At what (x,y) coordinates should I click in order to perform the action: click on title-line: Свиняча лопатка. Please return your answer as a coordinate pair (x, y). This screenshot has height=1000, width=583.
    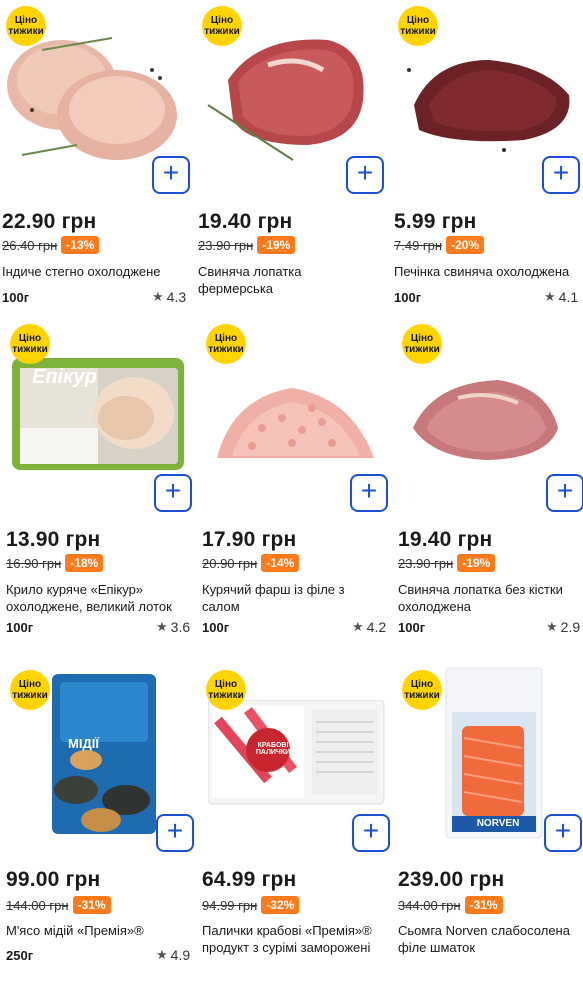
    Looking at the image, I should click on (250, 271).